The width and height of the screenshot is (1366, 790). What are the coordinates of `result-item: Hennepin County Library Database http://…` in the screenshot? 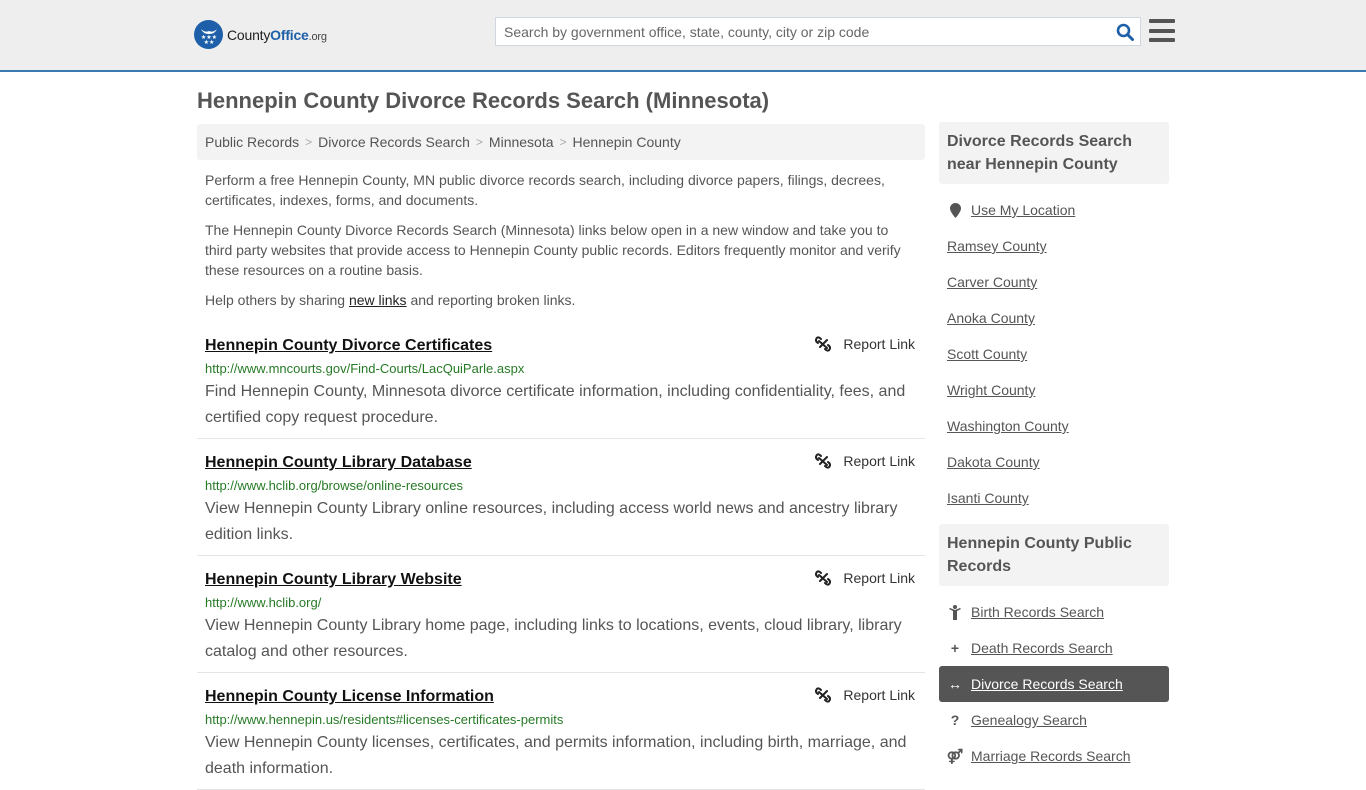 It's located at (561, 497).